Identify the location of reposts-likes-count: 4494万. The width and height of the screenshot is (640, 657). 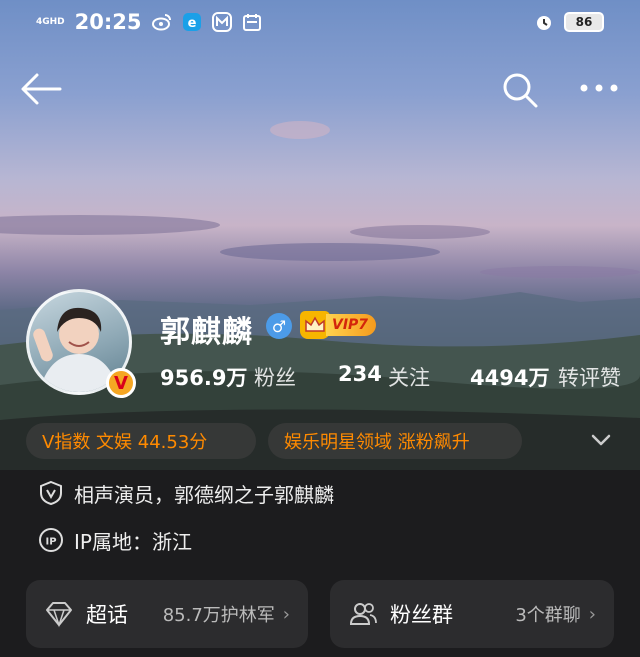
(509, 377).